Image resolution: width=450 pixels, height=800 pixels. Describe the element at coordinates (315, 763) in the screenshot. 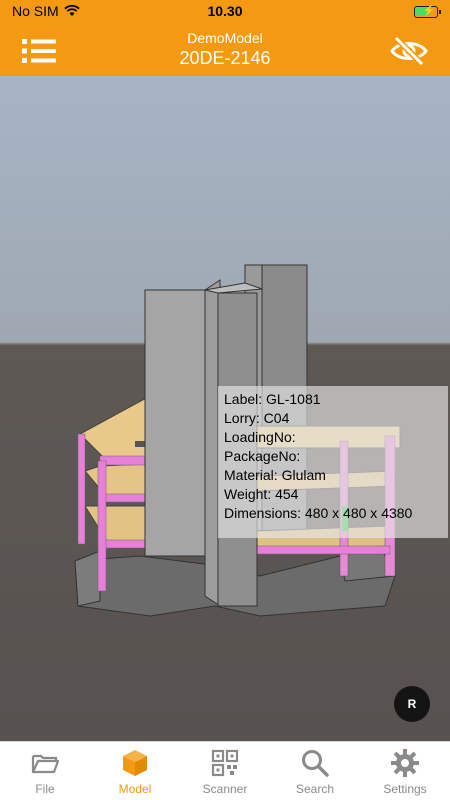

I see `search-icon` at that location.